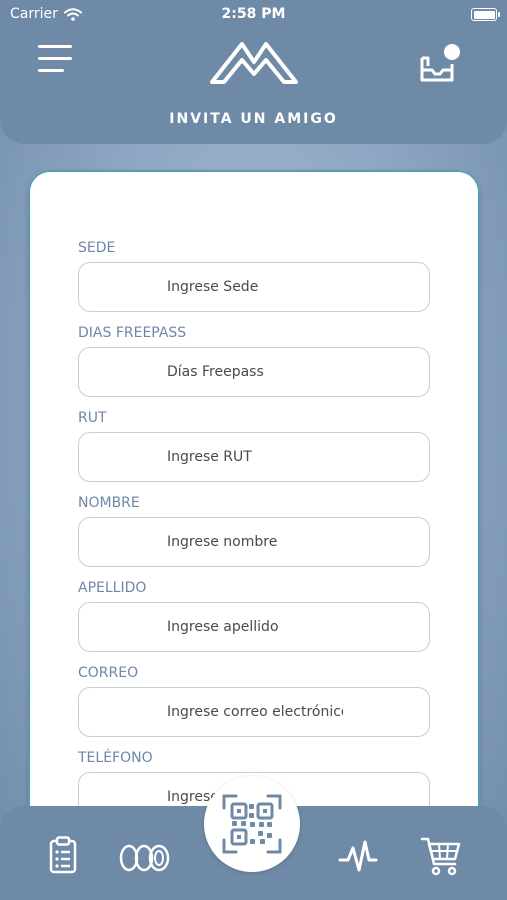 The width and height of the screenshot is (507, 900). What do you see at coordinates (254, 457) in the screenshot?
I see `rut-input` at bounding box center [254, 457].